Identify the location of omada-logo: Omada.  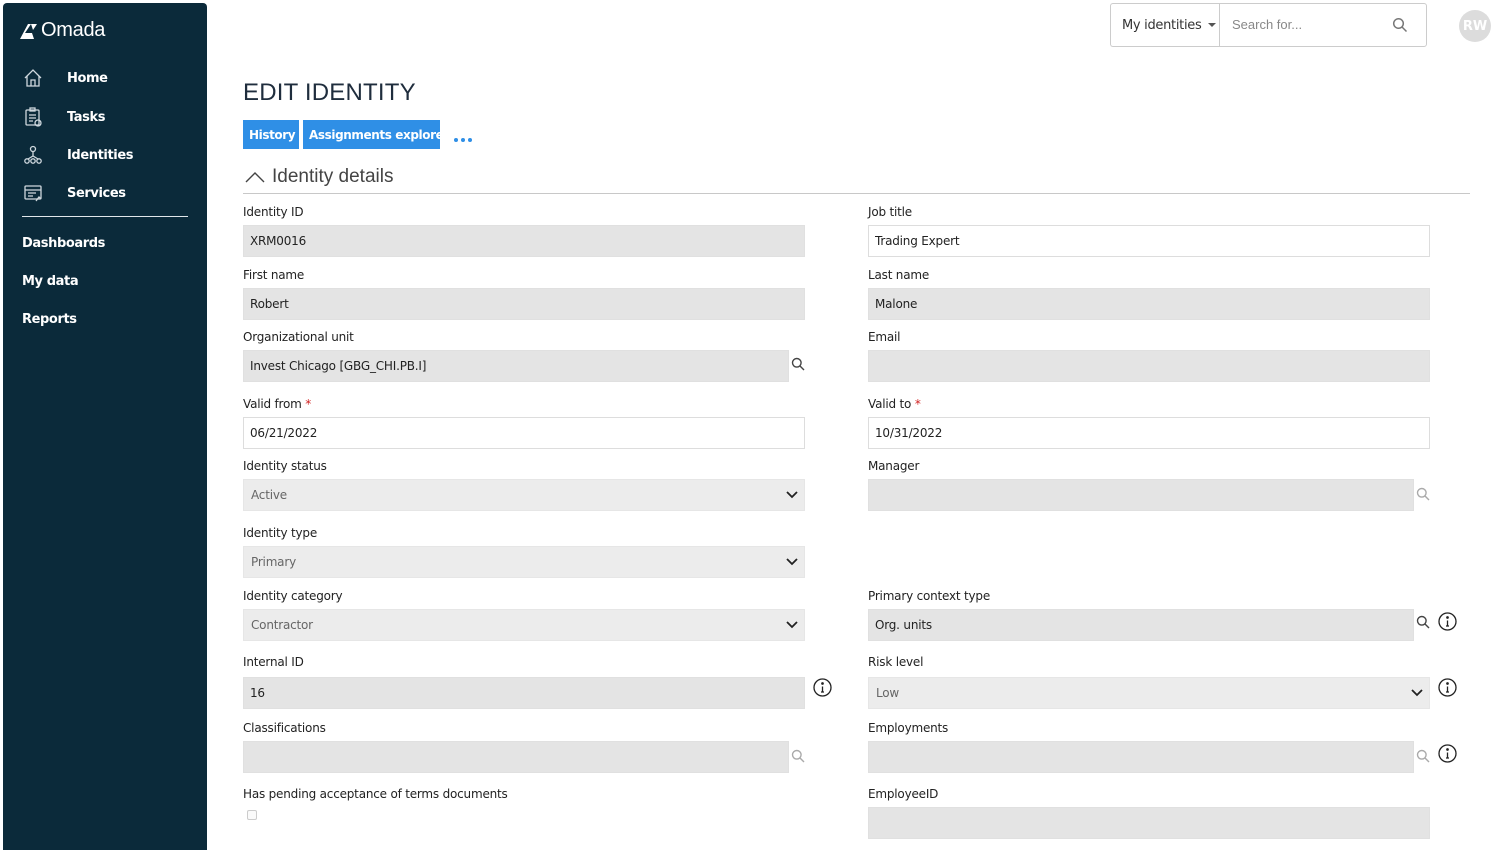
(62, 30).